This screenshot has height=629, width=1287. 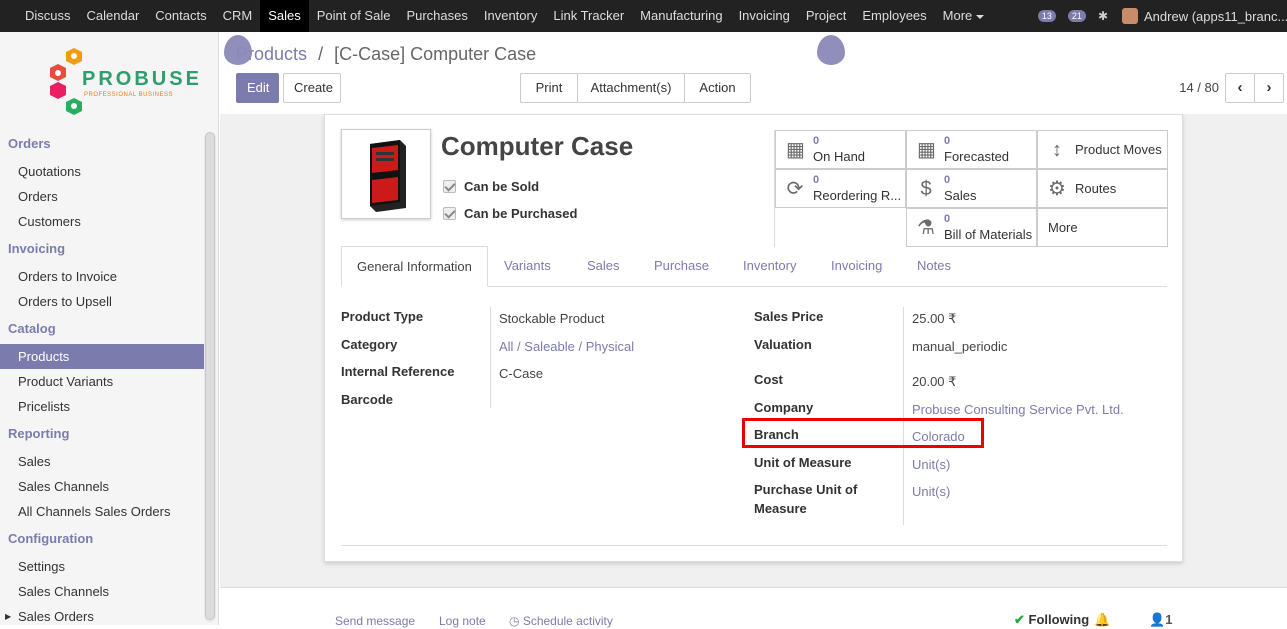 I want to click on menu-manufacturing: Manufacturing, so click(x=681, y=16).